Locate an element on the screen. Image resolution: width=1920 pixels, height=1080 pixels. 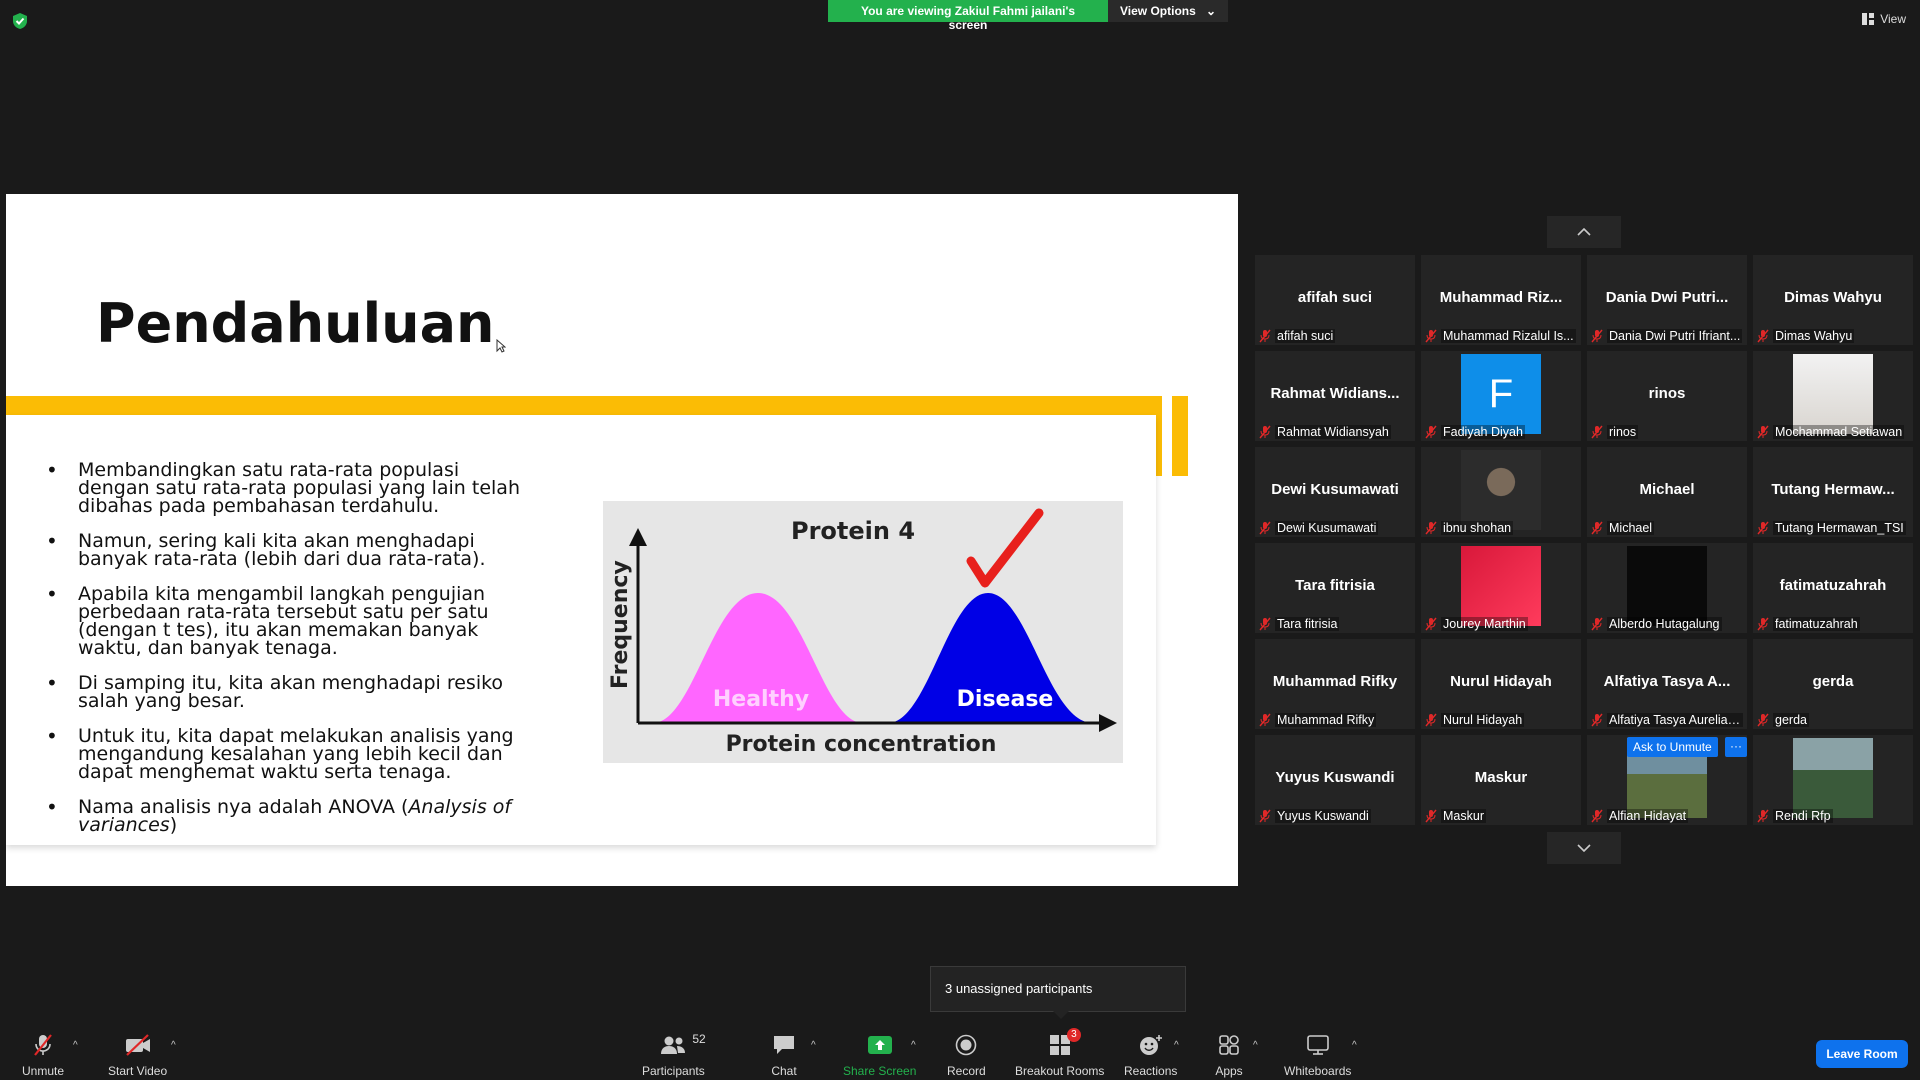
participant-name: Muhammad Rifky is located at coordinates (1326, 720).